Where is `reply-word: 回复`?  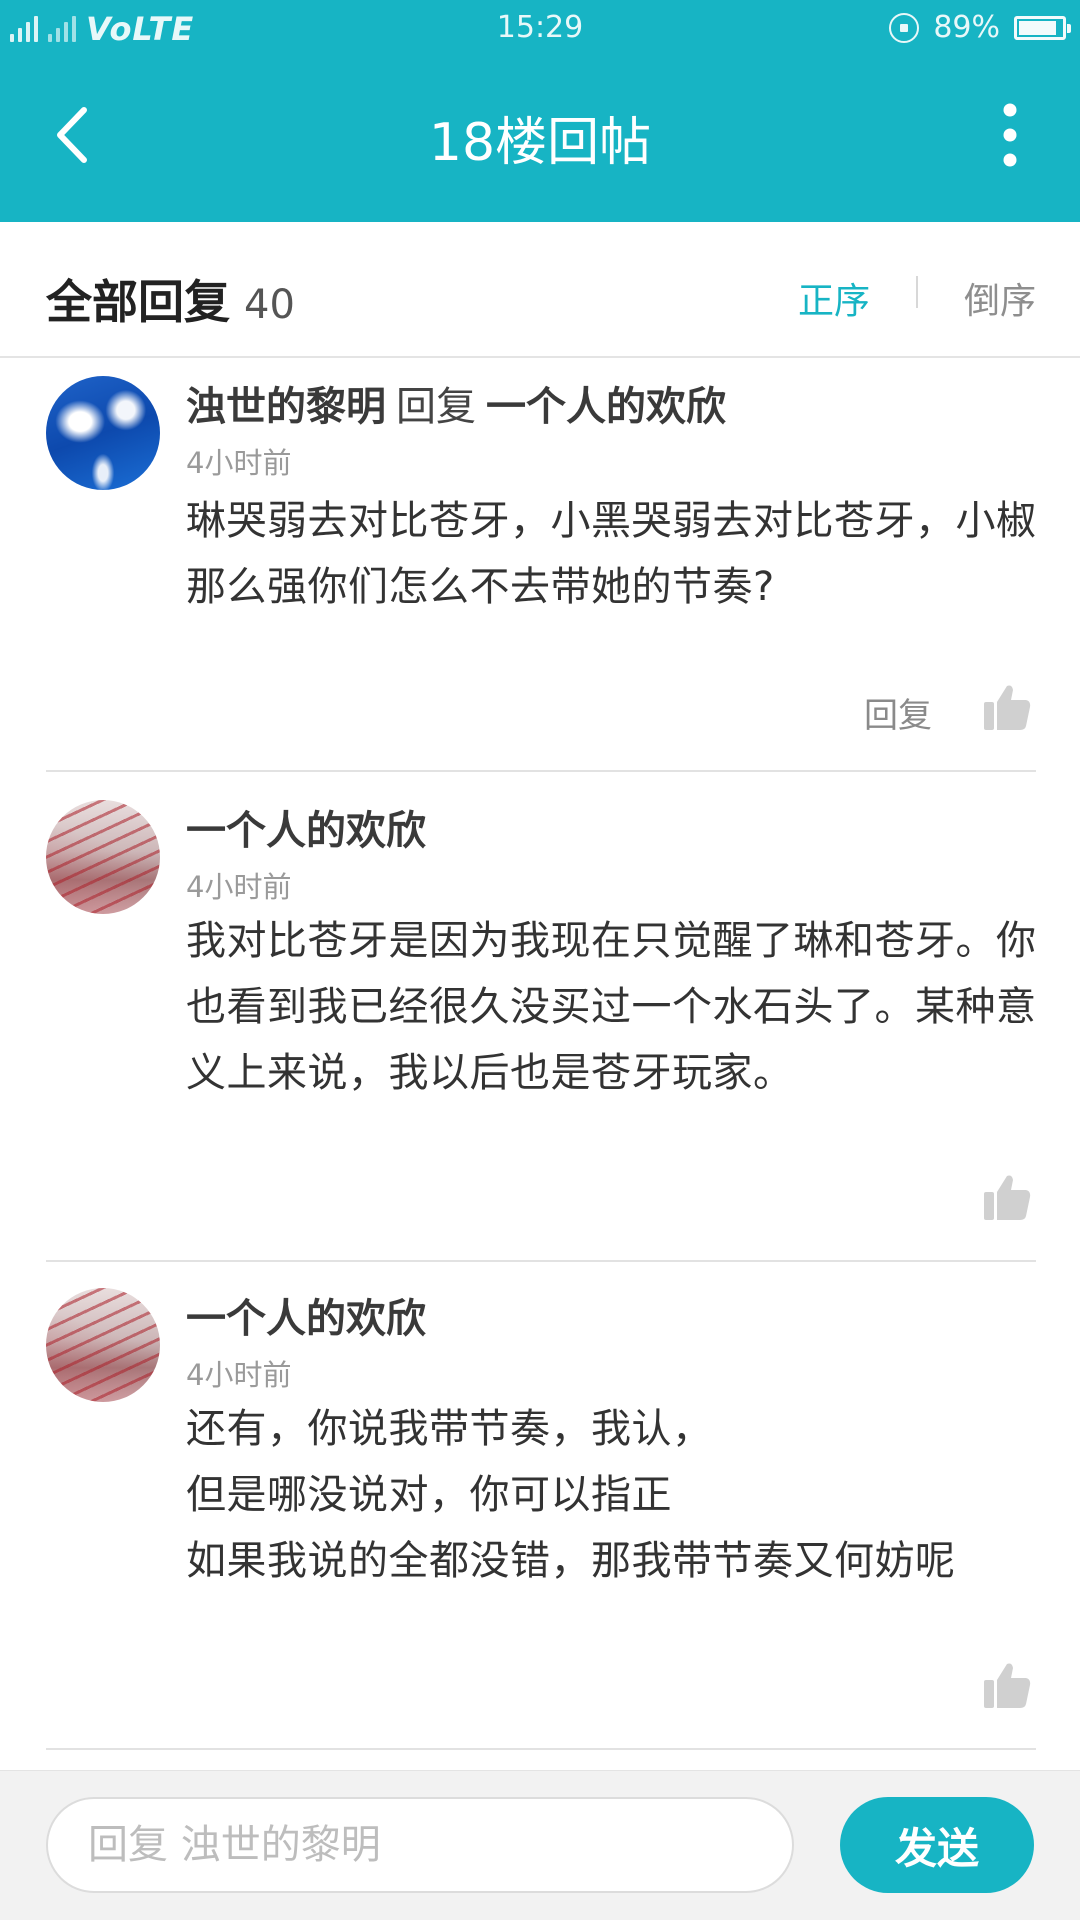
reply-word: 回复 is located at coordinates (436, 407).